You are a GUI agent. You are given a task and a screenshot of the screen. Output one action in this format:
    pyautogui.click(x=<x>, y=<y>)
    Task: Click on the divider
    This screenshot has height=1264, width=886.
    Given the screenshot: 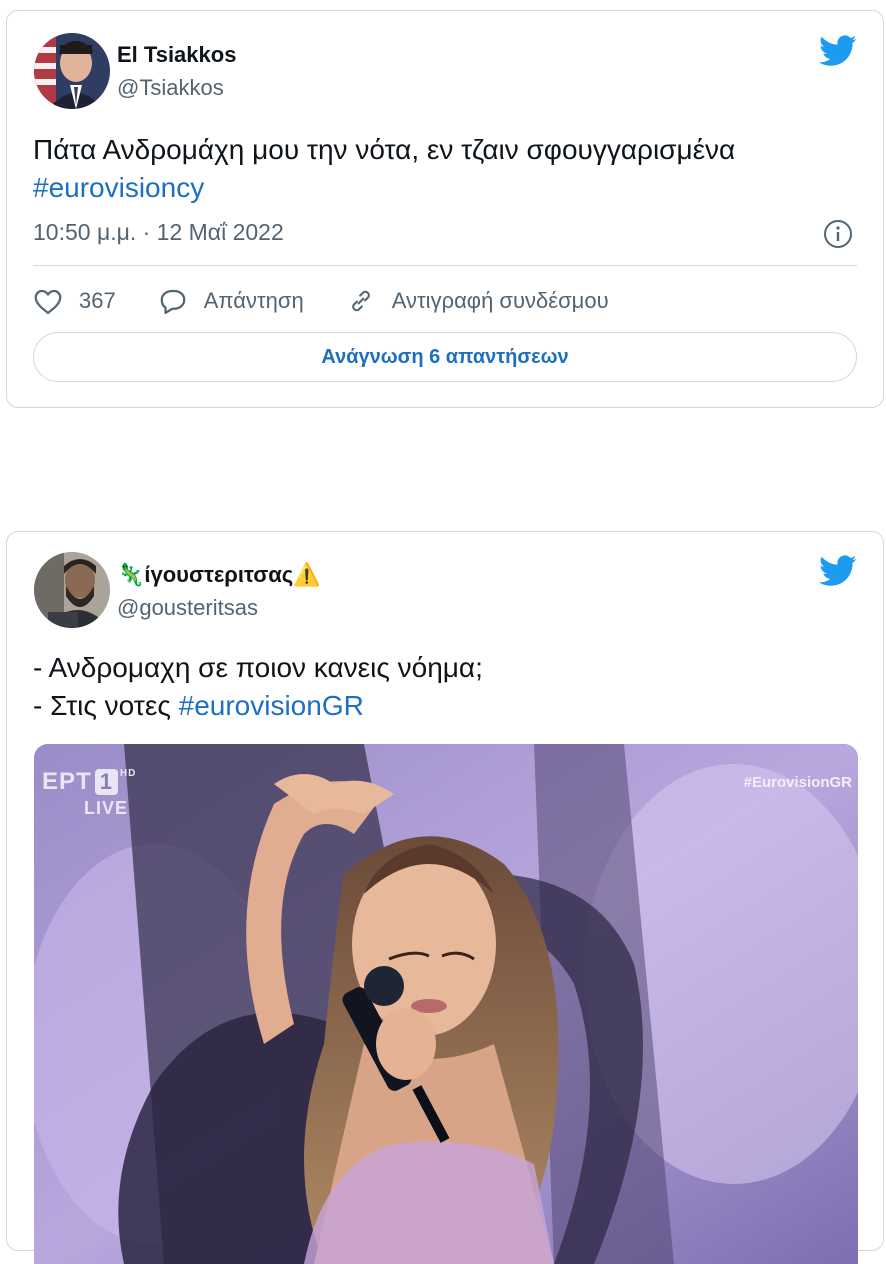 What is the action you would take?
    pyautogui.click(x=445, y=265)
    